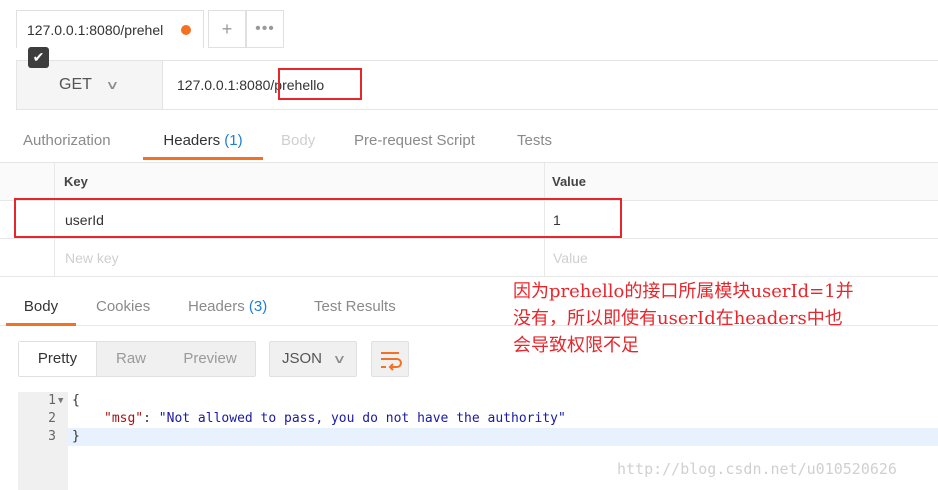  I want to click on method-select: GET ∨, so click(90, 85).